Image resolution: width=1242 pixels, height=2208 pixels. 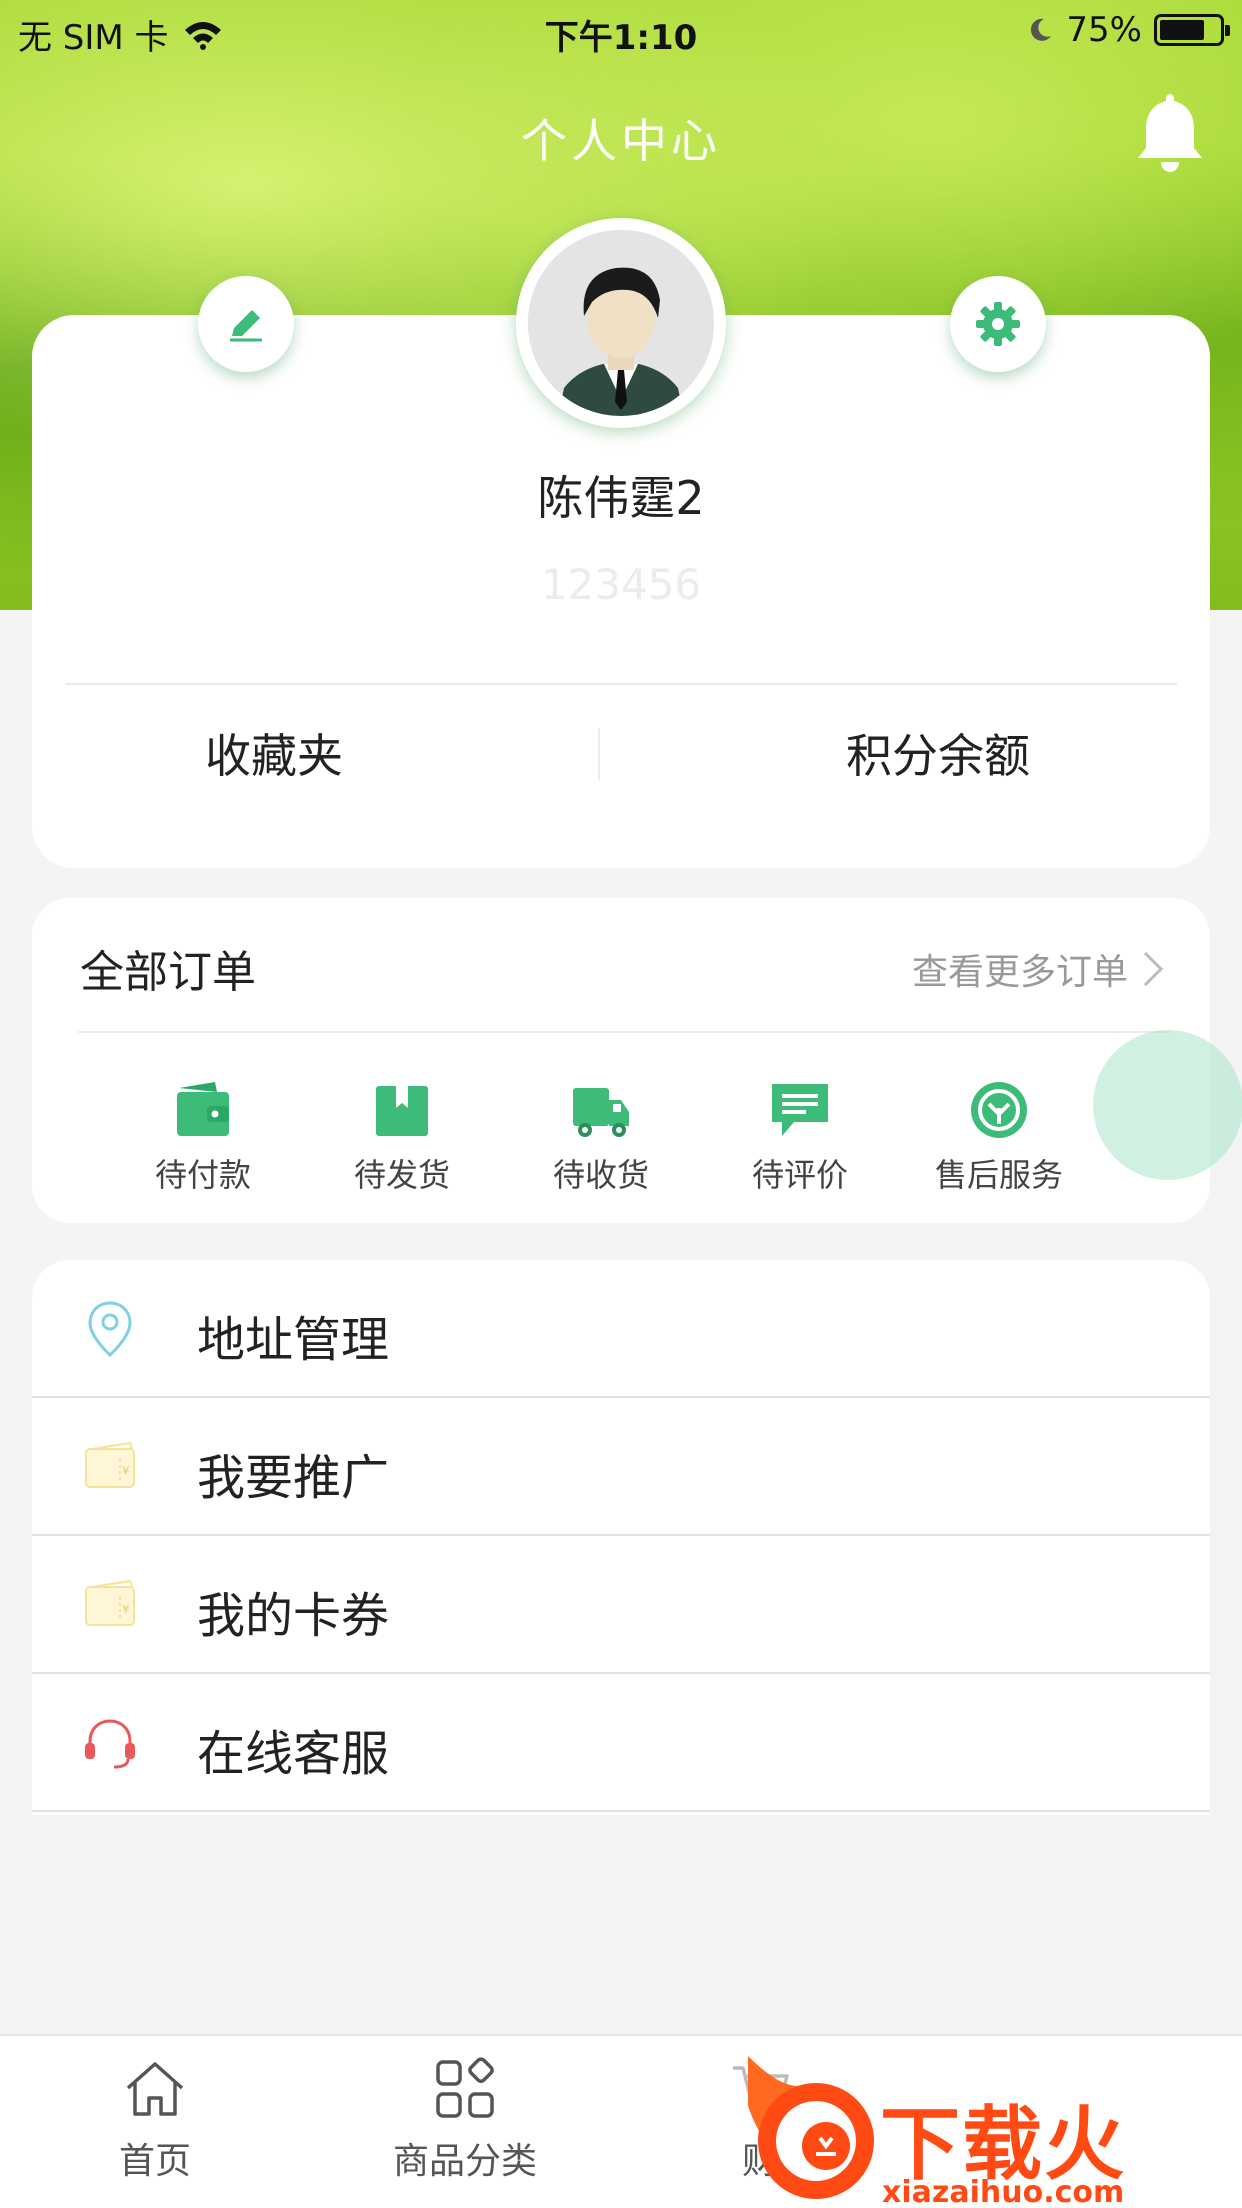 I want to click on order-after-sales: 售后服务, so click(x=999, y=1137).